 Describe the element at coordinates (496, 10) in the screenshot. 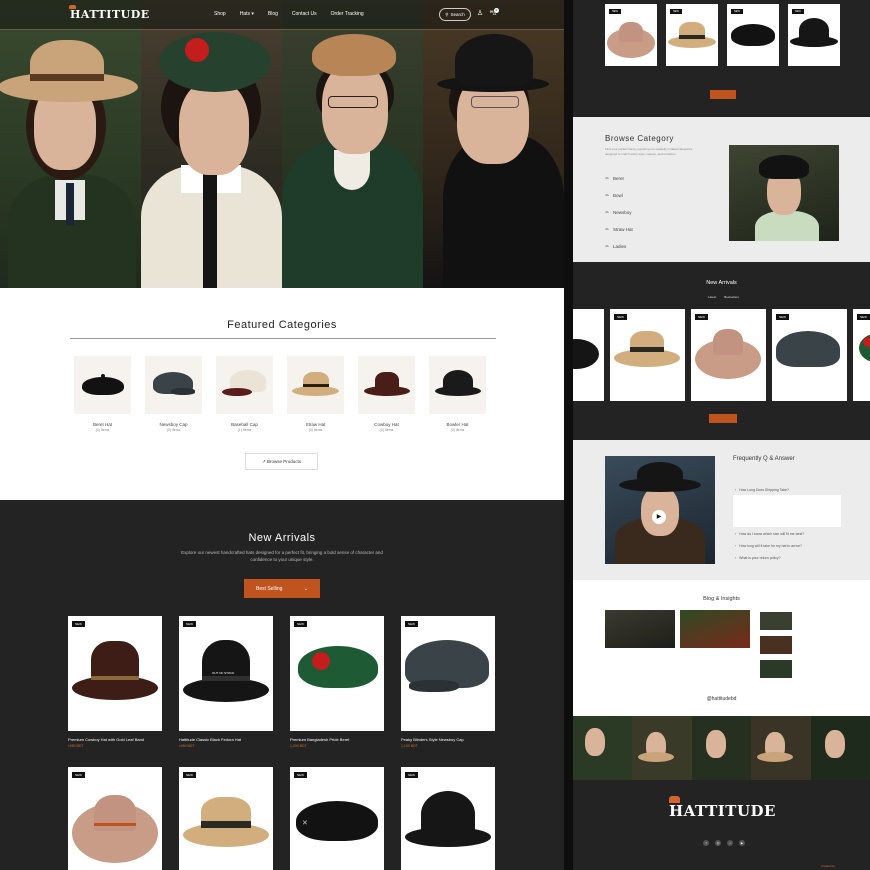

I see `cart-count-badge: 0` at that location.